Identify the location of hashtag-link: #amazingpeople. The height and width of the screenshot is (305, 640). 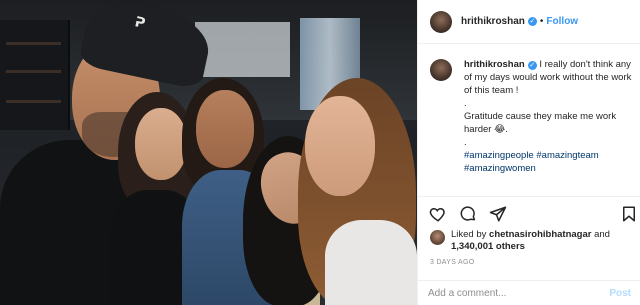
(499, 155).